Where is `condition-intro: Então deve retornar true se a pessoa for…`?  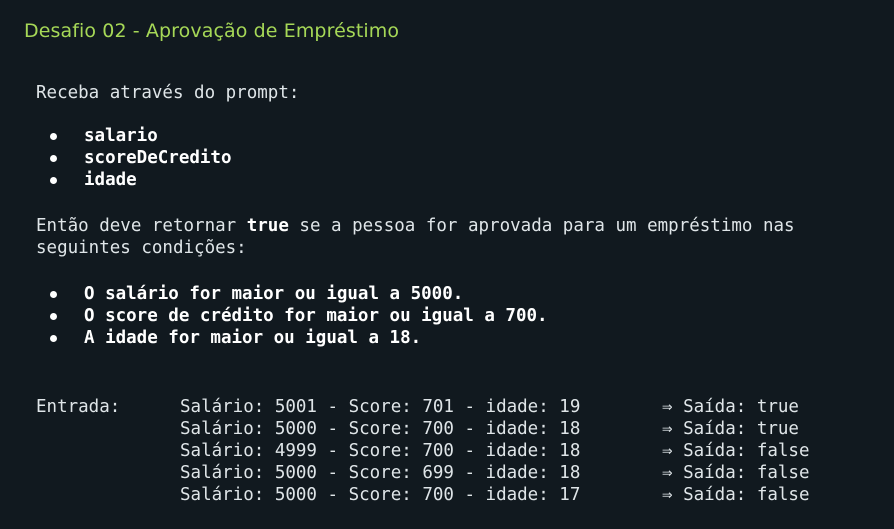
condition-intro: Então deve retornar true se a pessoa for… is located at coordinates (415, 226).